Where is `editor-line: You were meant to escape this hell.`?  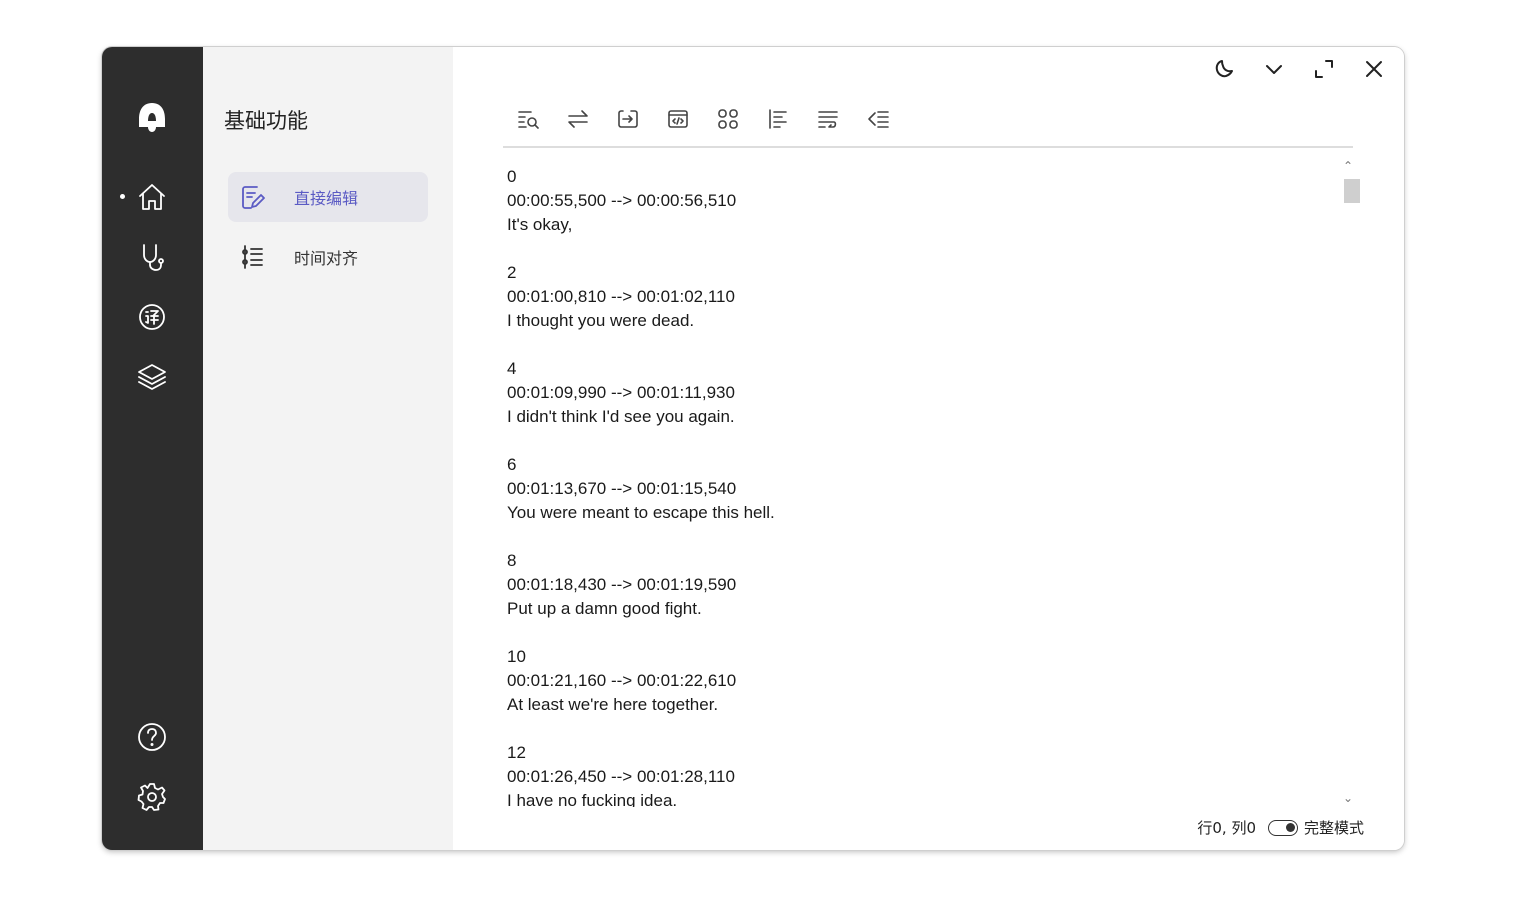
editor-line: You were meant to escape this hell. is located at coordinates (922, 513).